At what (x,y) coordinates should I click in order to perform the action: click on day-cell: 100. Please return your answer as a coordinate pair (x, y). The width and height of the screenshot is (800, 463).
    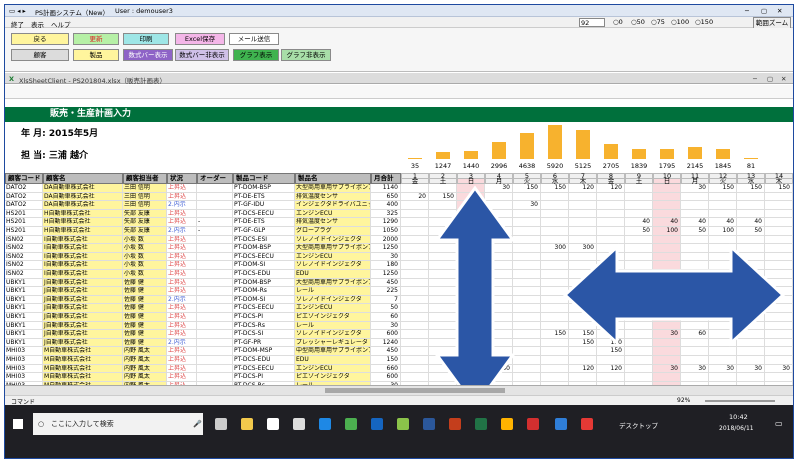
    Looking at the image, I should click on (723, 231).